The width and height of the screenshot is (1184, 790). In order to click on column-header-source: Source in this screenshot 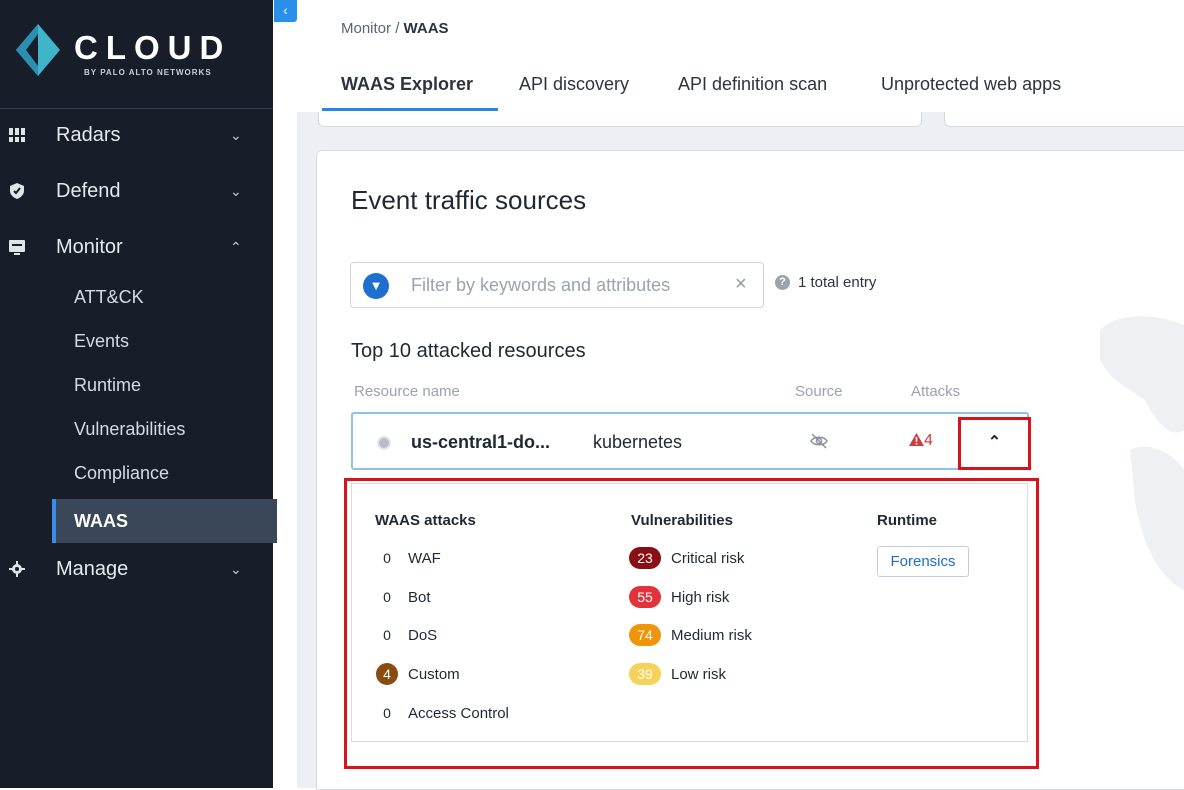, I will do `click(819, 391)`.